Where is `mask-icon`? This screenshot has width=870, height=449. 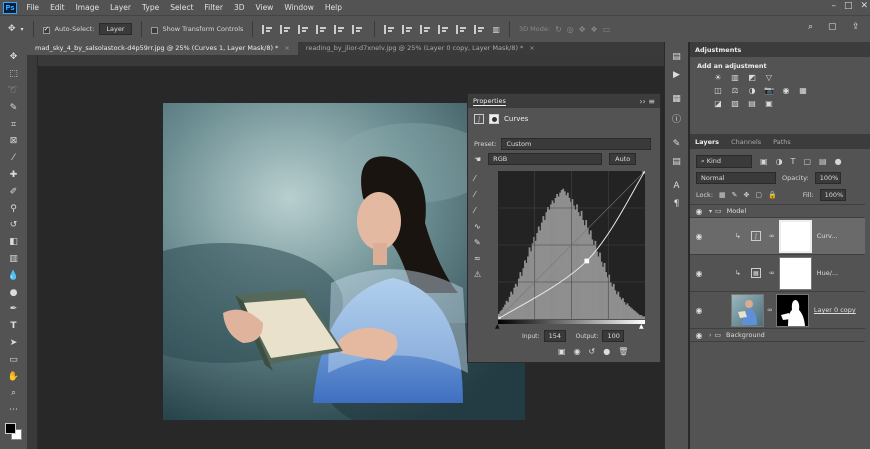
mask-icon is located at coordinates (494, 119).